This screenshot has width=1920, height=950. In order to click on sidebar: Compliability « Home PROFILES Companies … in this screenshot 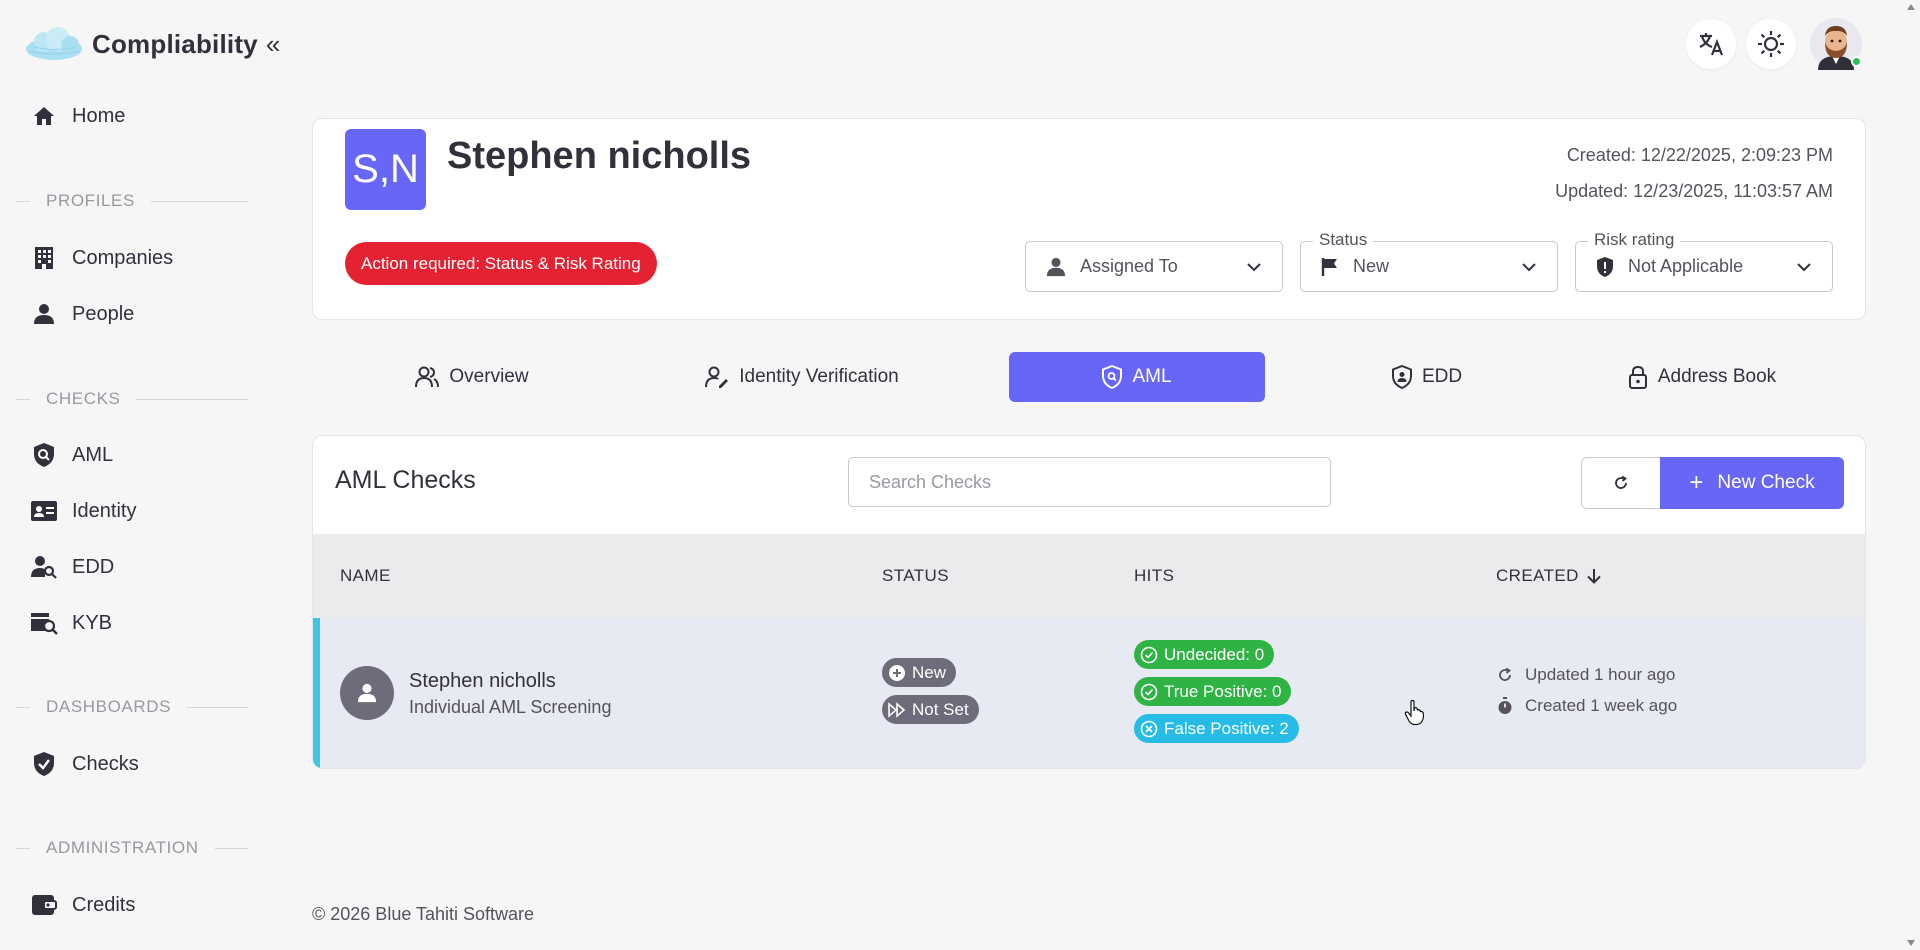, I will do `click(140, 475)`.